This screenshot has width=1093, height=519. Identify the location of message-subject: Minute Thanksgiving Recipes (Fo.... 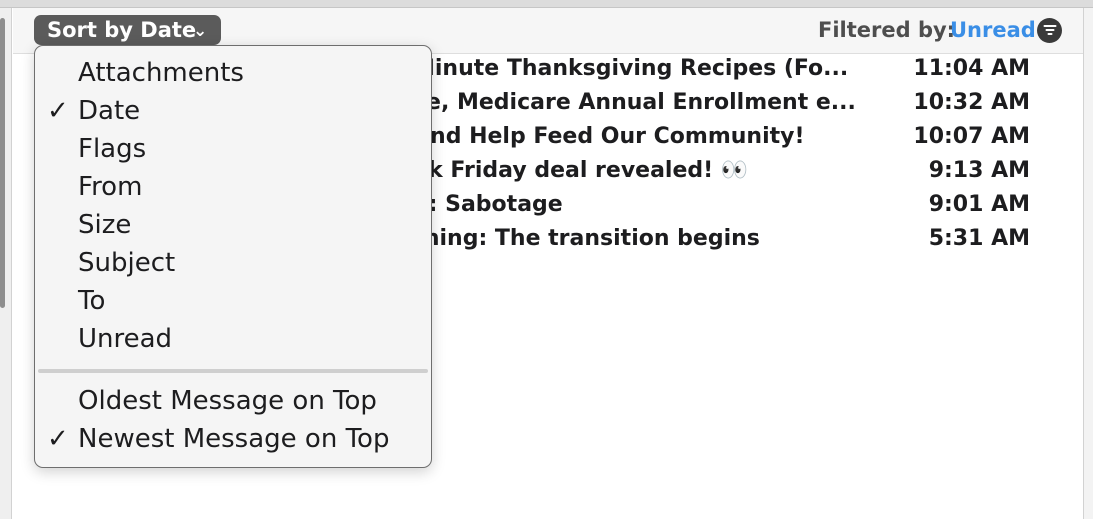
(631, 68).